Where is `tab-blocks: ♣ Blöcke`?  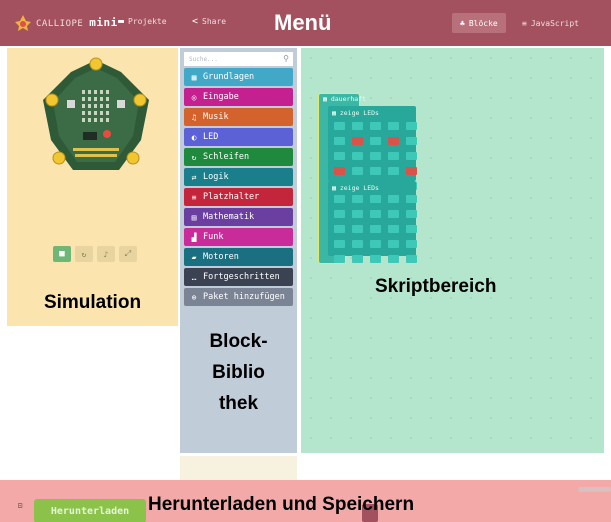
tab-blocks: ♣ Blöcke is located at coordinates (479, 23).